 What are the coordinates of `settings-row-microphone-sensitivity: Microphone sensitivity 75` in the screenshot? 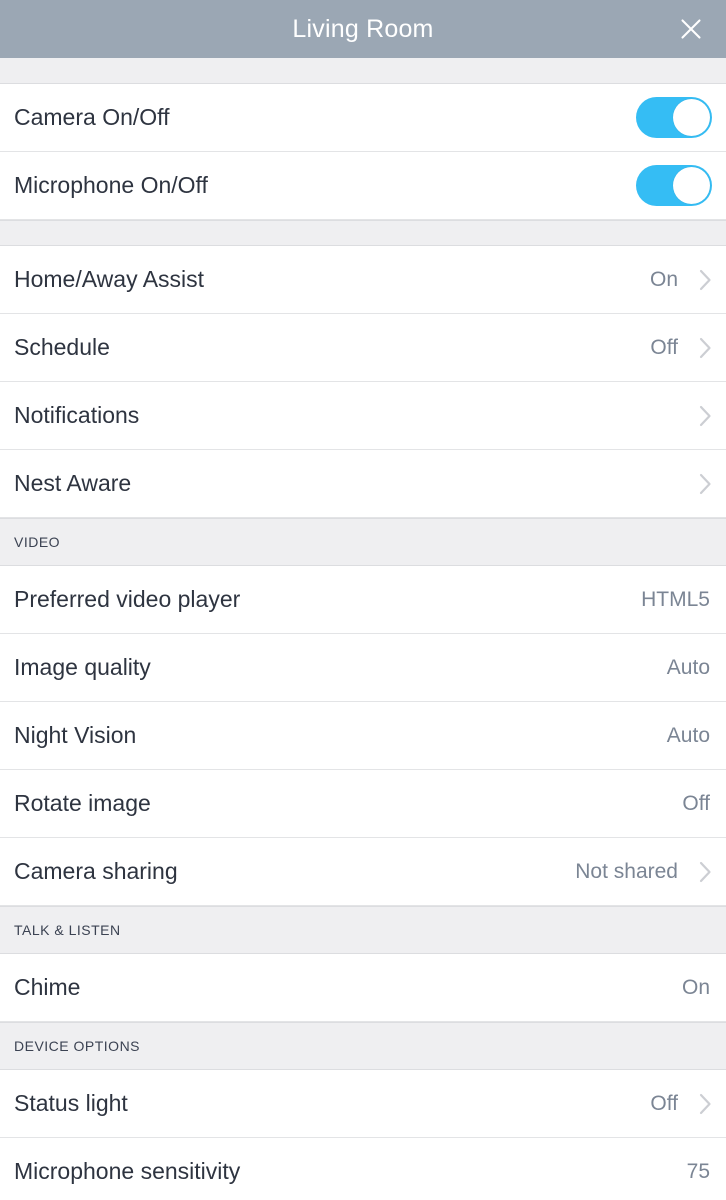 It's located at (363, 1169).